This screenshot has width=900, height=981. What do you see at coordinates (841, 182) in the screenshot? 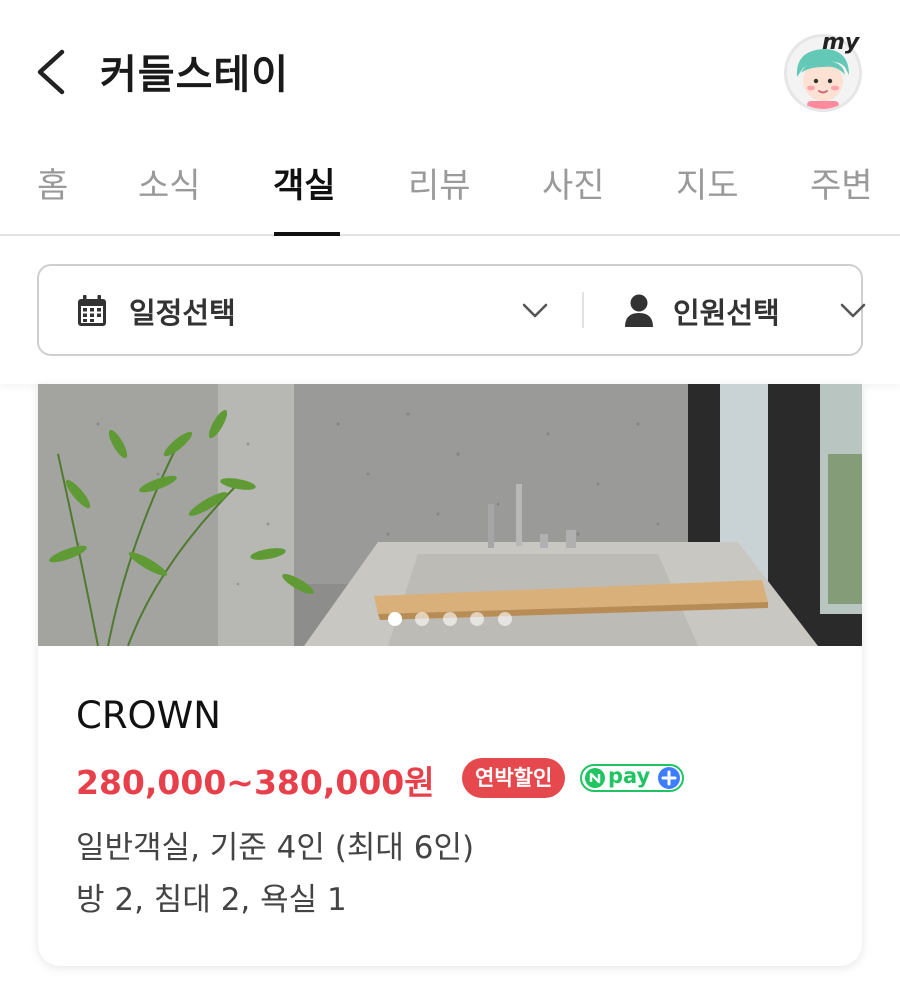
I see `tab-nearby: 주변` at bounding box center [841, 182].